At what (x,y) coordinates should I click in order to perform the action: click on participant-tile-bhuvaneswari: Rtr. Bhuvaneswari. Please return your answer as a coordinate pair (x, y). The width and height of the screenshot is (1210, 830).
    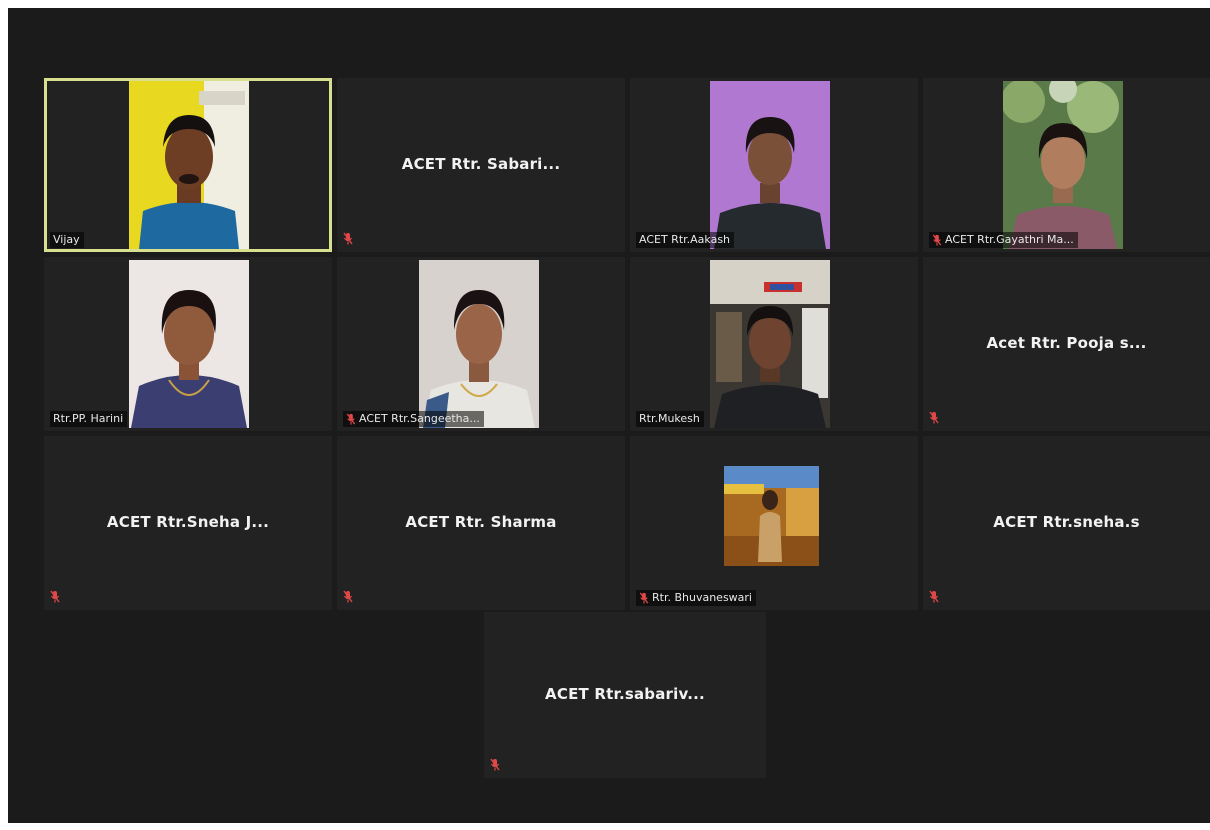
    Looking at the image, I should click on (774, 523).